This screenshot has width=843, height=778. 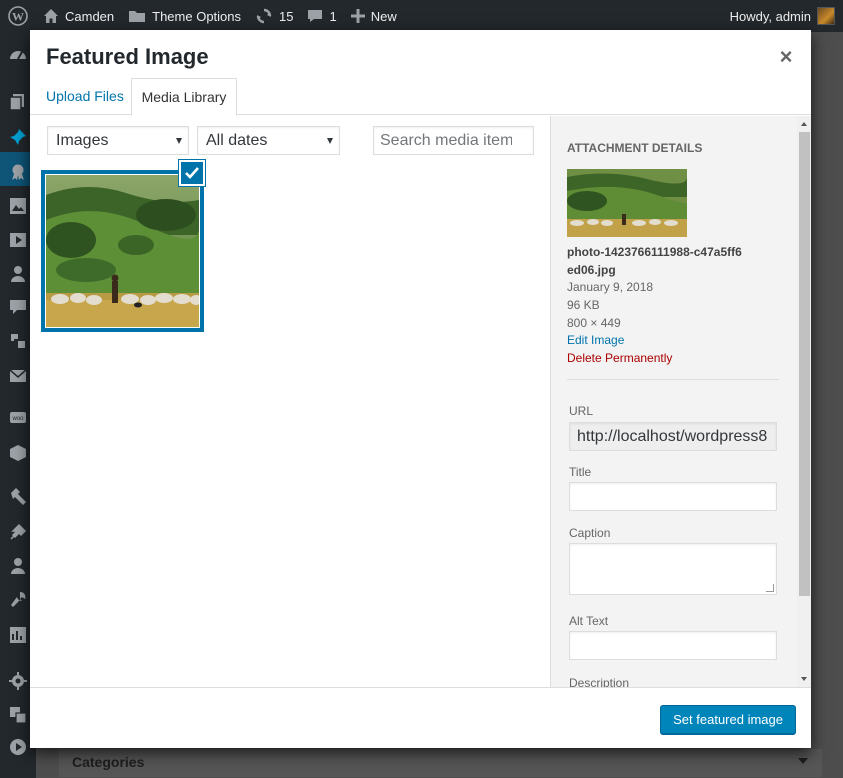 What do you see at coordinates (580, 472) in the screenshot?
I see `title-label: Title` at bounding box center [580, 472].